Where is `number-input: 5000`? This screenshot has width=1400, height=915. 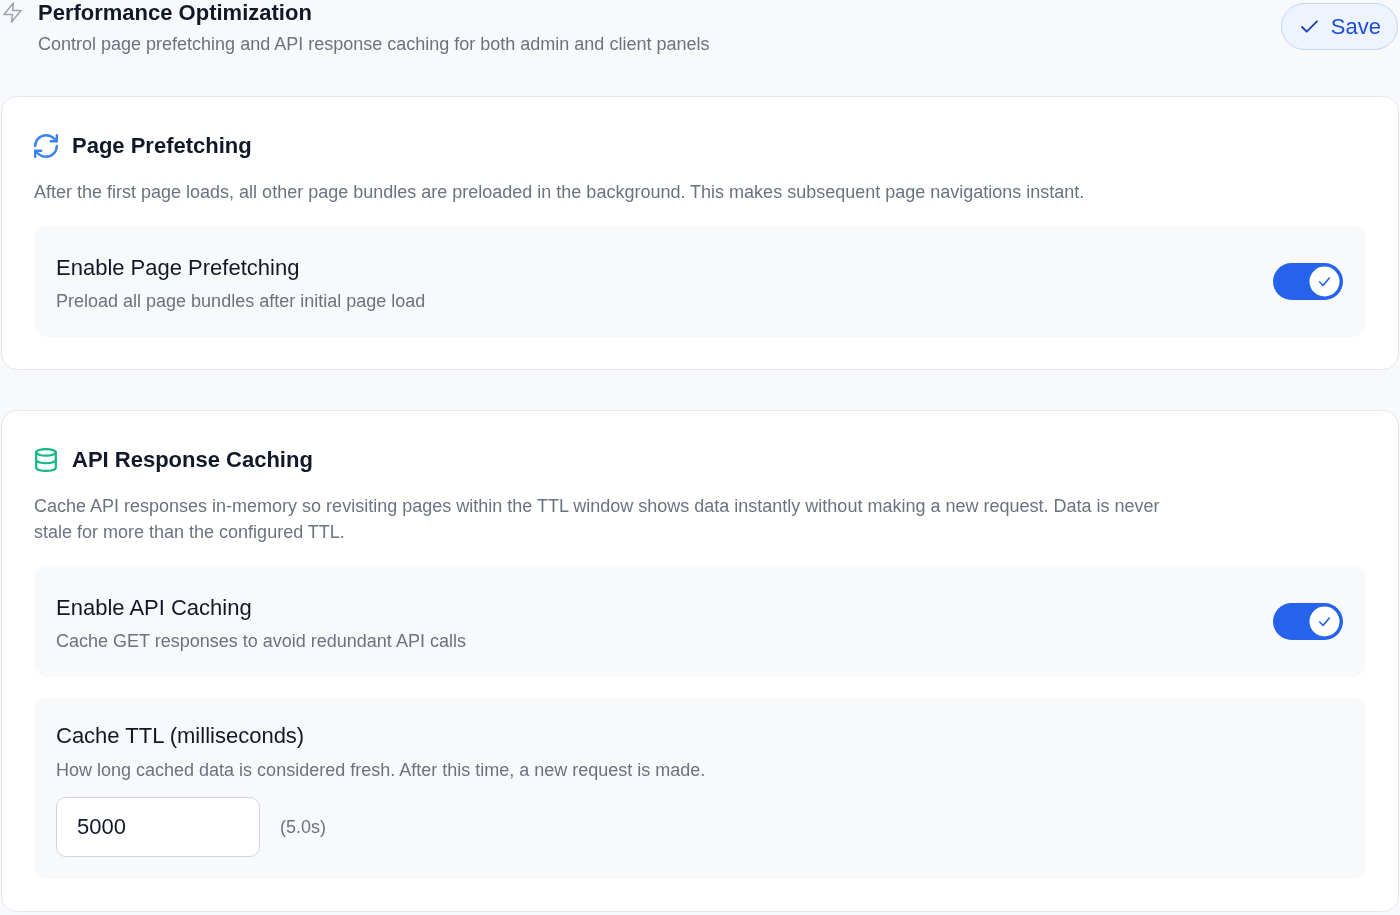 number-input: 5000 is located at coordinates (158, 827).